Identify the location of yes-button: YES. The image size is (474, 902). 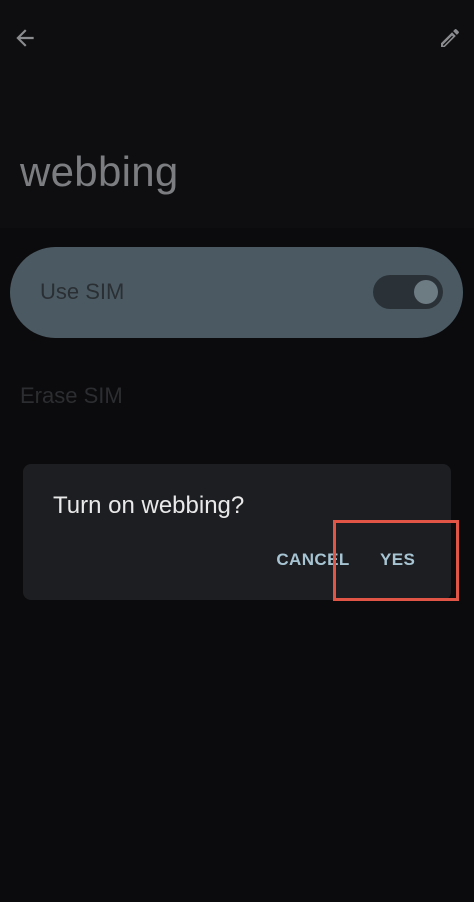
(397, 560).